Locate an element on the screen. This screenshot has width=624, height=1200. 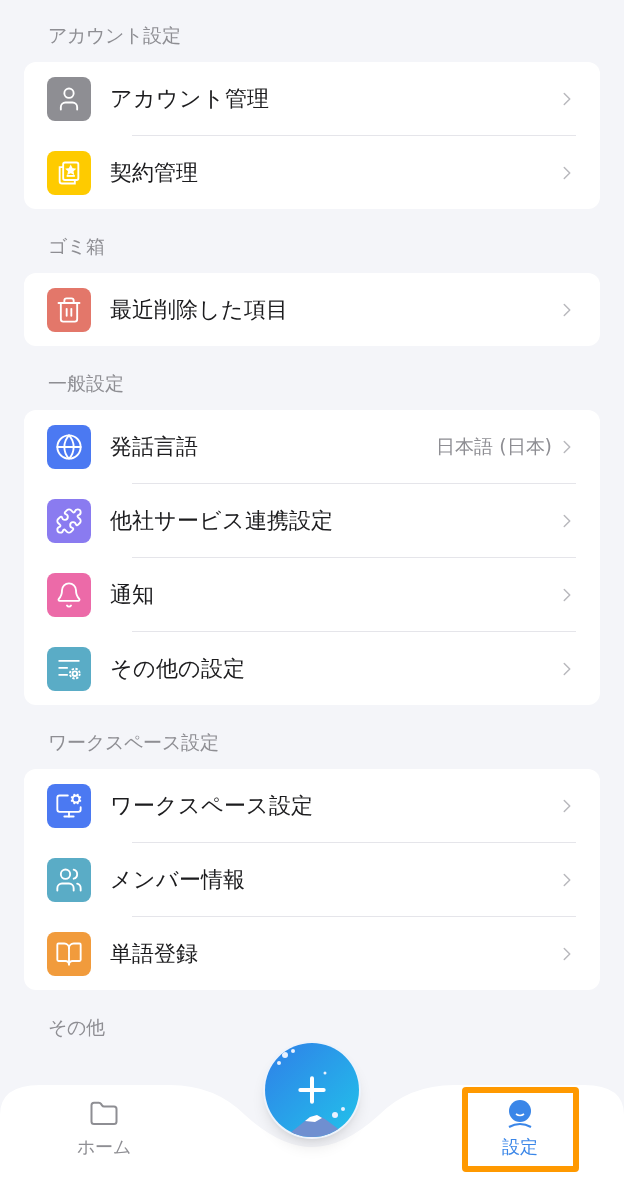
settings-row: ワークスペース設定 is located at coordinates (312, 805).